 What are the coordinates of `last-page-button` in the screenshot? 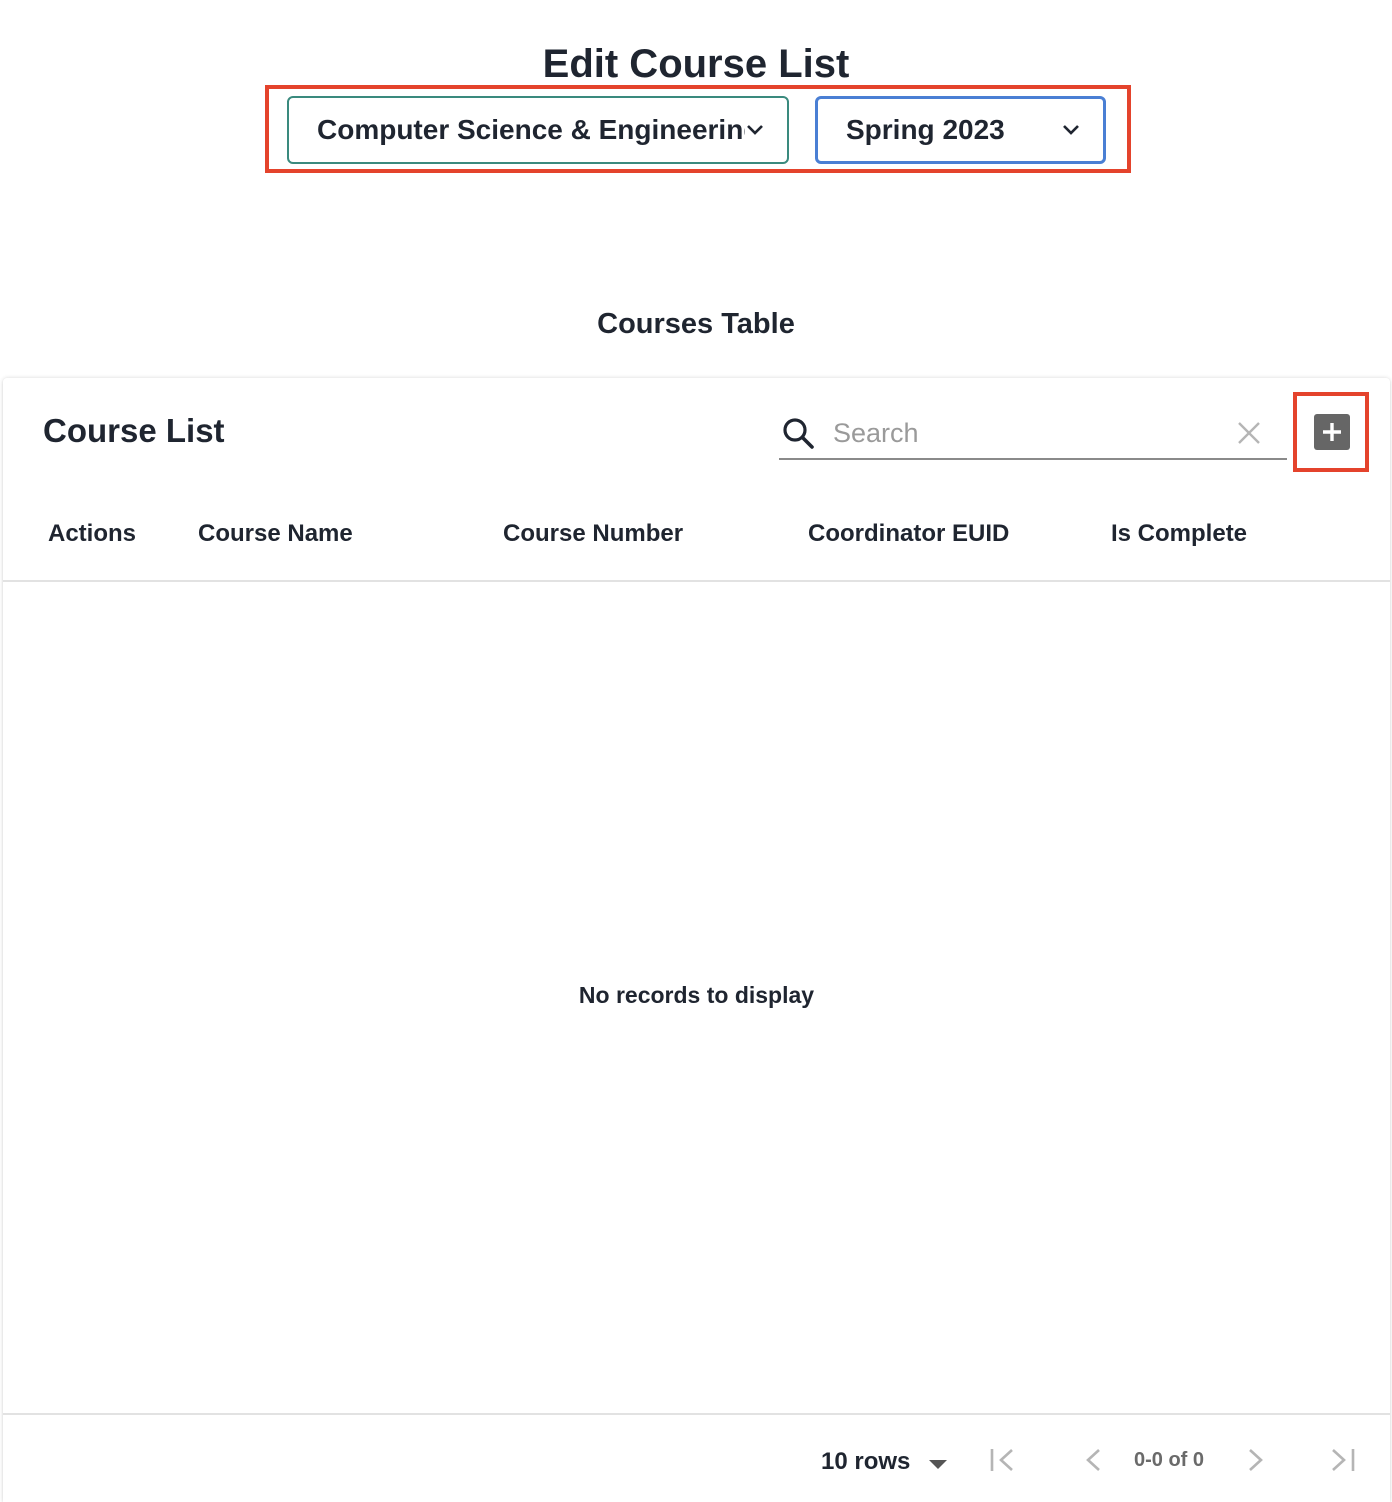 It's located at (1343, 1460).